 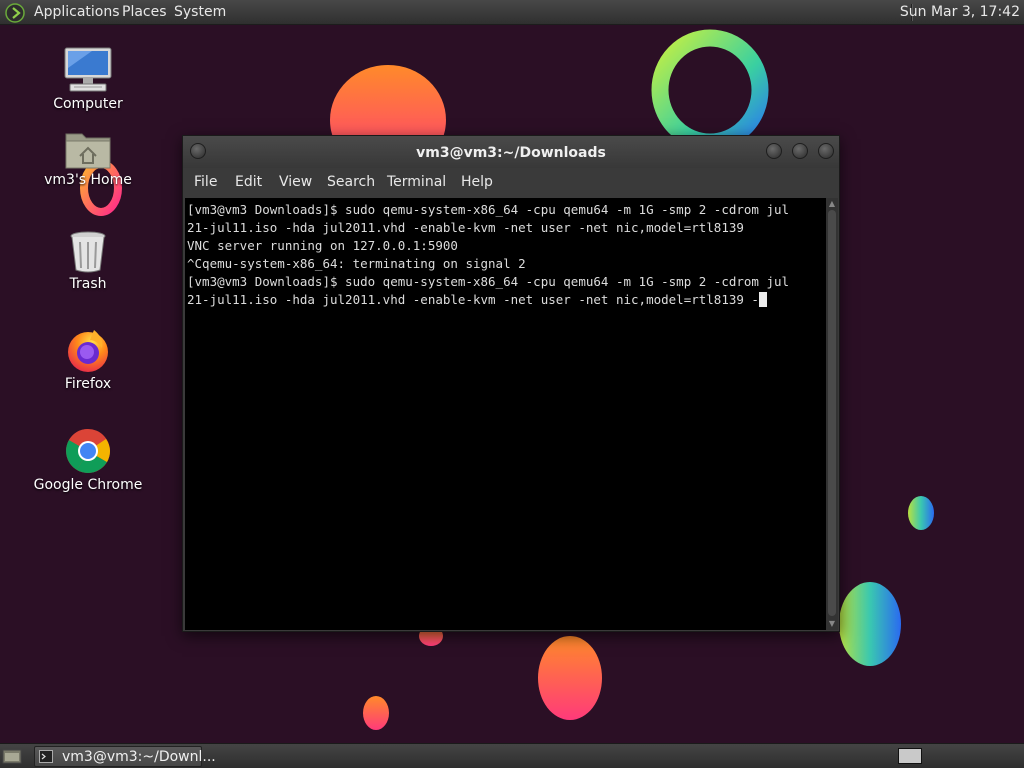 I want to click on menu-help: Help, so click(x=477, y=182).